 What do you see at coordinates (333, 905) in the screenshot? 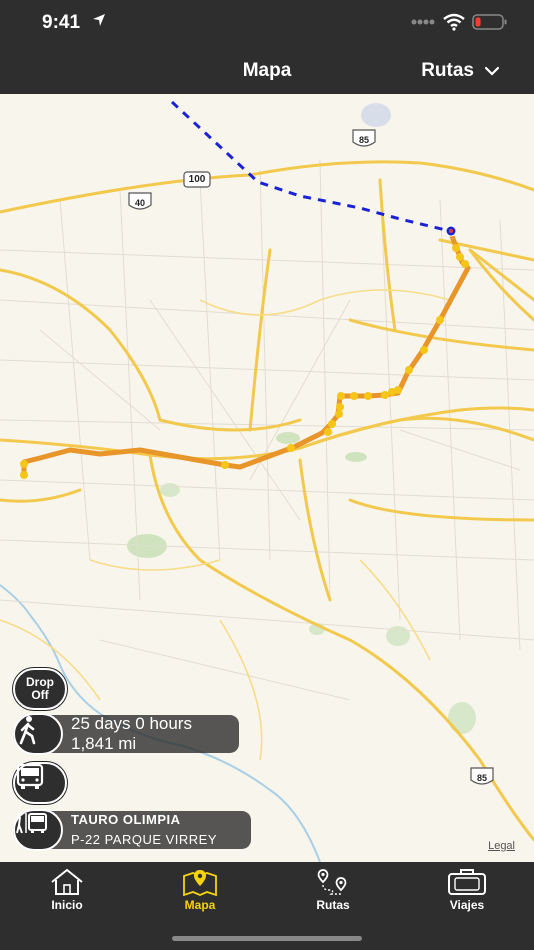
I see `tab-label: Rutas` at bounding box center [333, 905].